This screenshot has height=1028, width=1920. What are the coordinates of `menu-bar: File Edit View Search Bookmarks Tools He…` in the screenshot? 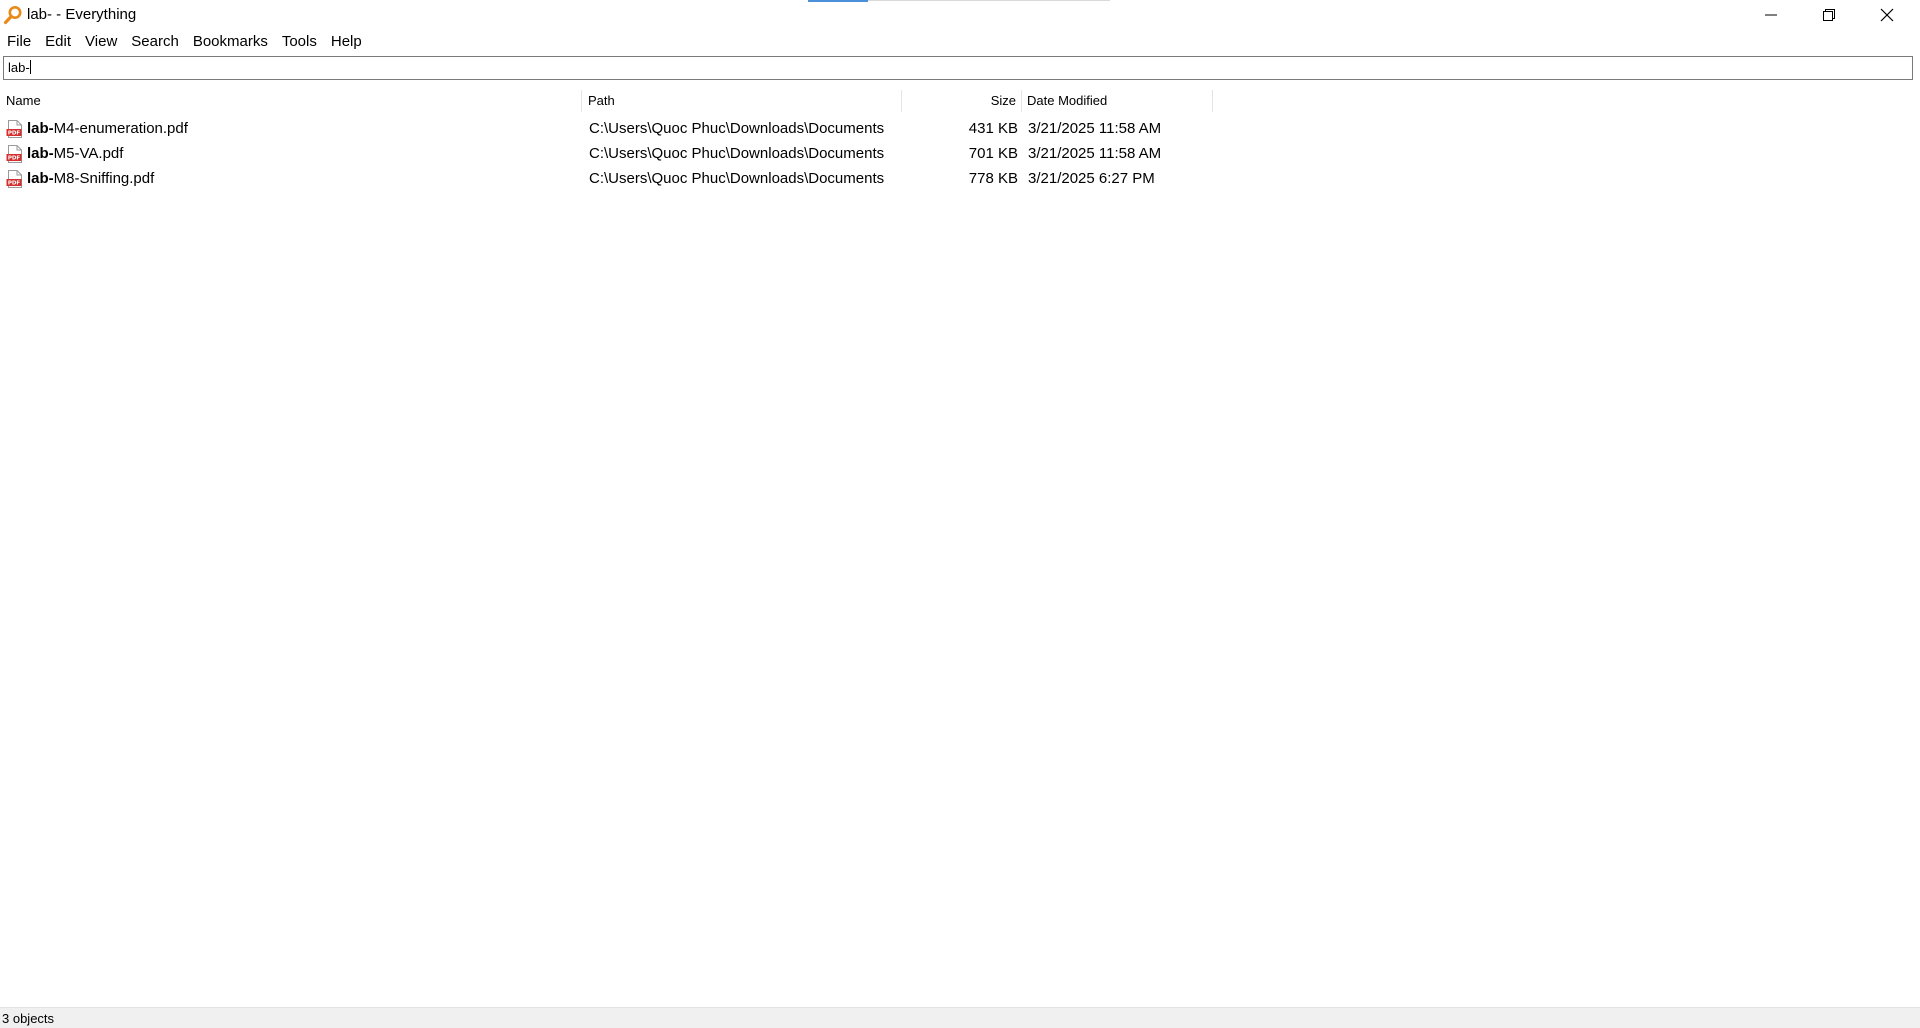 It's located at (184, 41).